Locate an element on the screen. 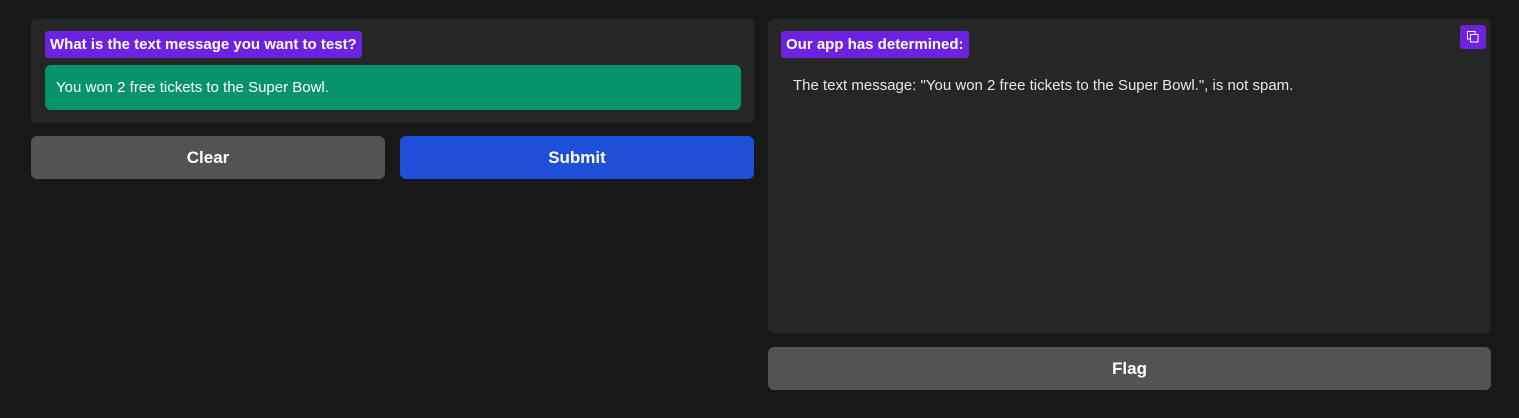 Image resolution: width=1519 pixels, height=418 pixels. message-input is located at coordinates (393, 87).